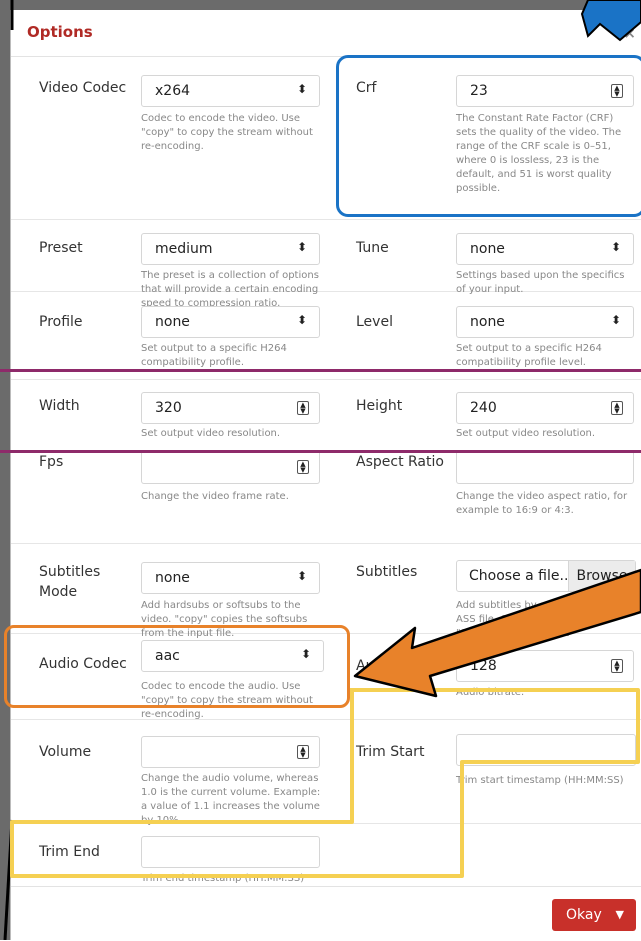 The height and width of the screenshot is (941, 641). Describe the element at coordinates (545, 468) in the screenshot. I see `aspect-ratio-input` at that location.